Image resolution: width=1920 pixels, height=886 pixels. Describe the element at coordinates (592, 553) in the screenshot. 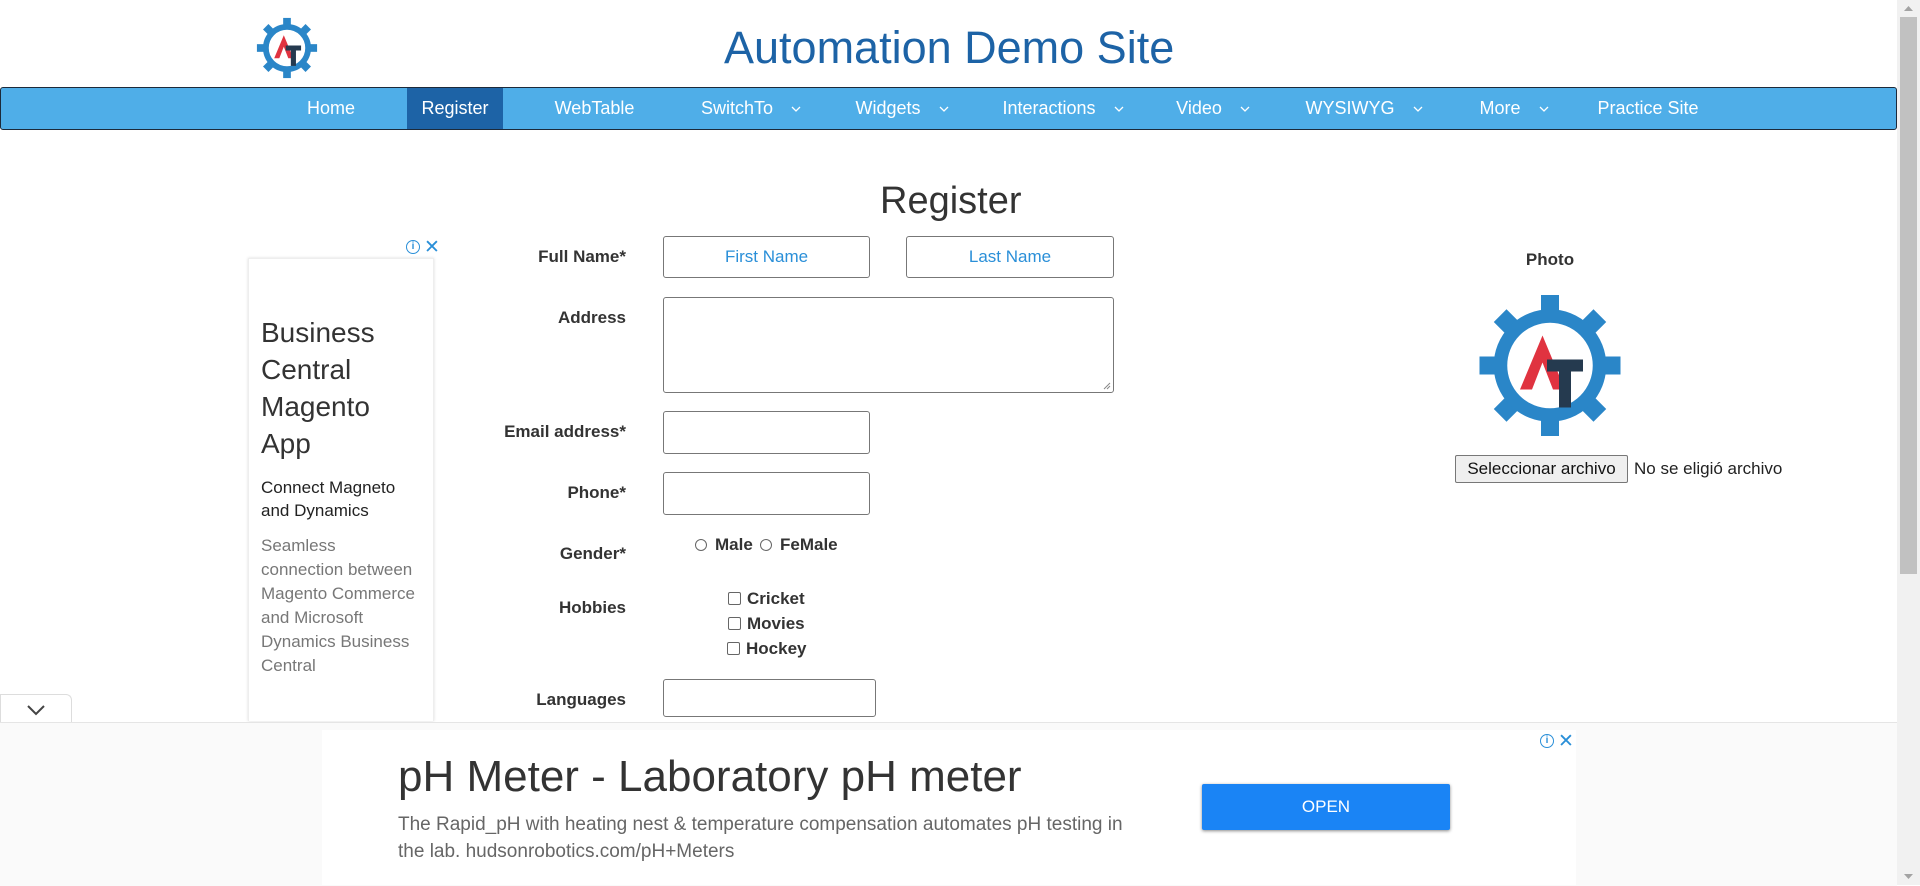

I see `gender-label: Gender*` at that location.